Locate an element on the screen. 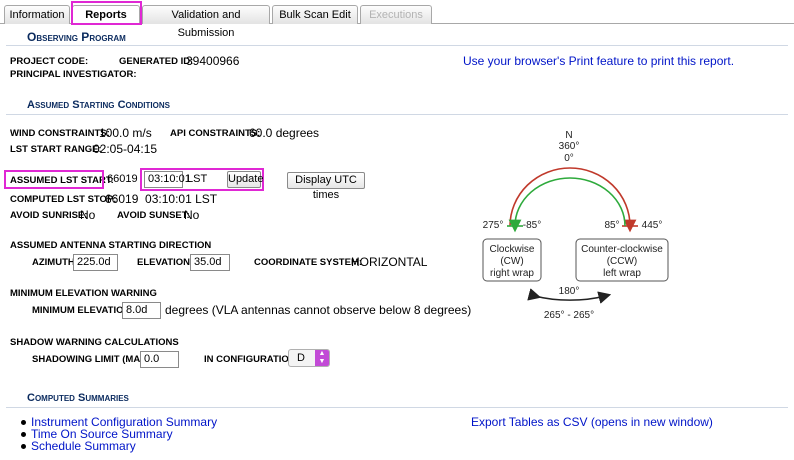  shadow-warning-title: SHADOW WARNING CALCULATIONS is located at coordinates (94, 342).